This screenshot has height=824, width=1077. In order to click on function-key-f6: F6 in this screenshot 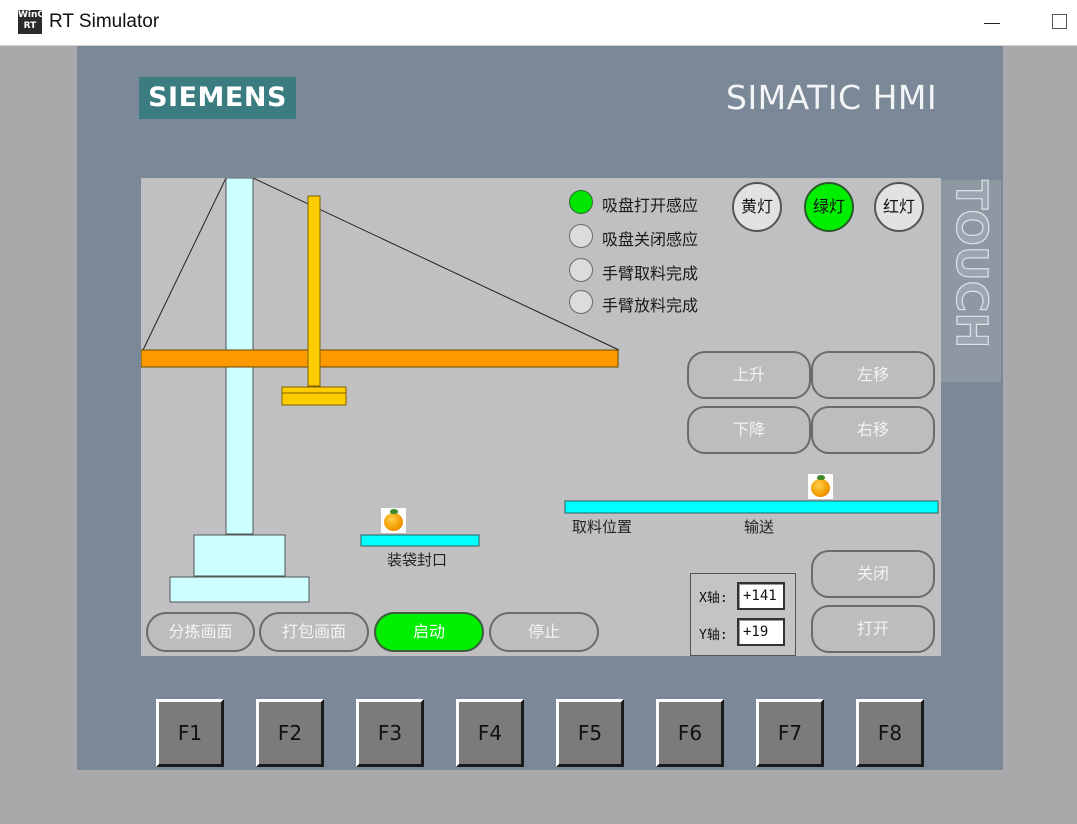, I will do `click(690, 733)`.